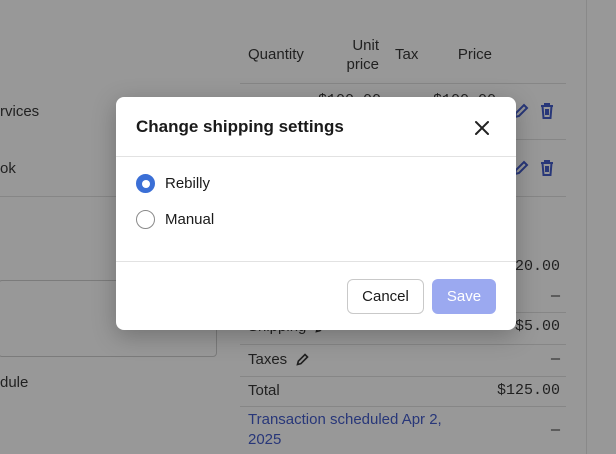  I want to click on option-label: Rebilly, so click(188, 183).